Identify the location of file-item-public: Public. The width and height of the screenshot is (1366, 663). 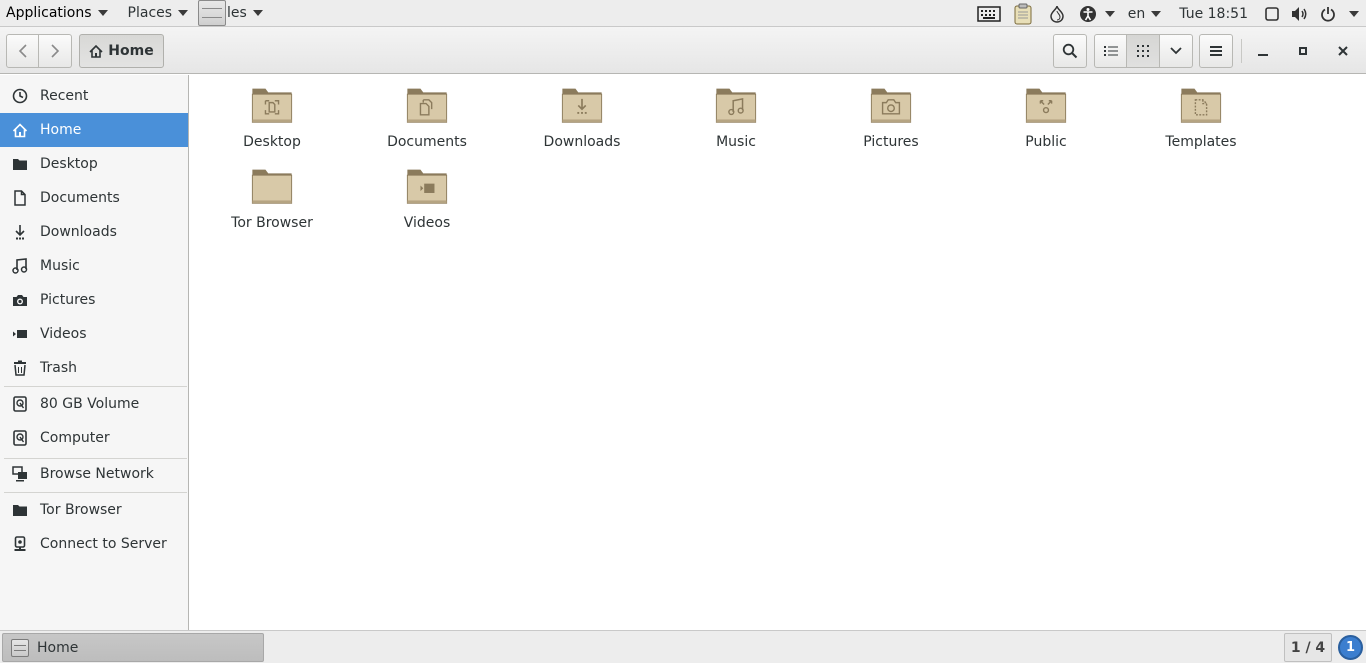
(1046, 112).